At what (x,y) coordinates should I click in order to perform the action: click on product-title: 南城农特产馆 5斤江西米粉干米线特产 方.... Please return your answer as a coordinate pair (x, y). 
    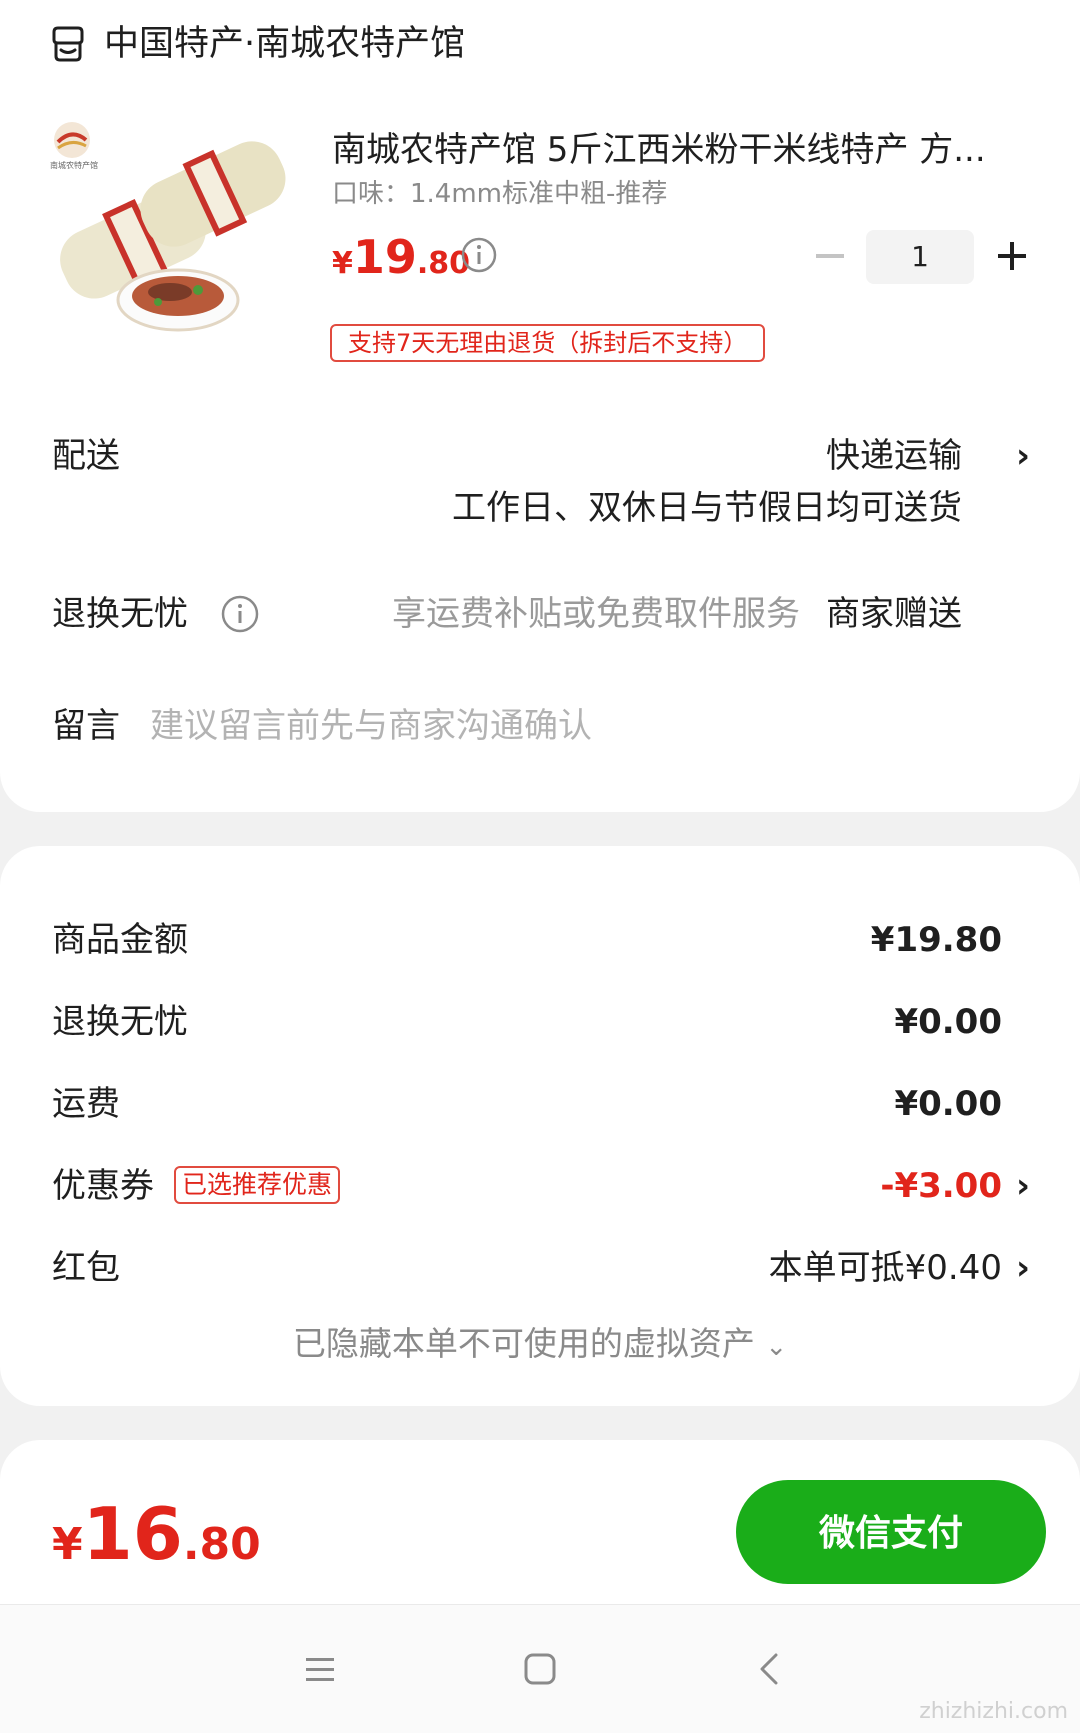
    Looking at the image, I should click on (682, 150).